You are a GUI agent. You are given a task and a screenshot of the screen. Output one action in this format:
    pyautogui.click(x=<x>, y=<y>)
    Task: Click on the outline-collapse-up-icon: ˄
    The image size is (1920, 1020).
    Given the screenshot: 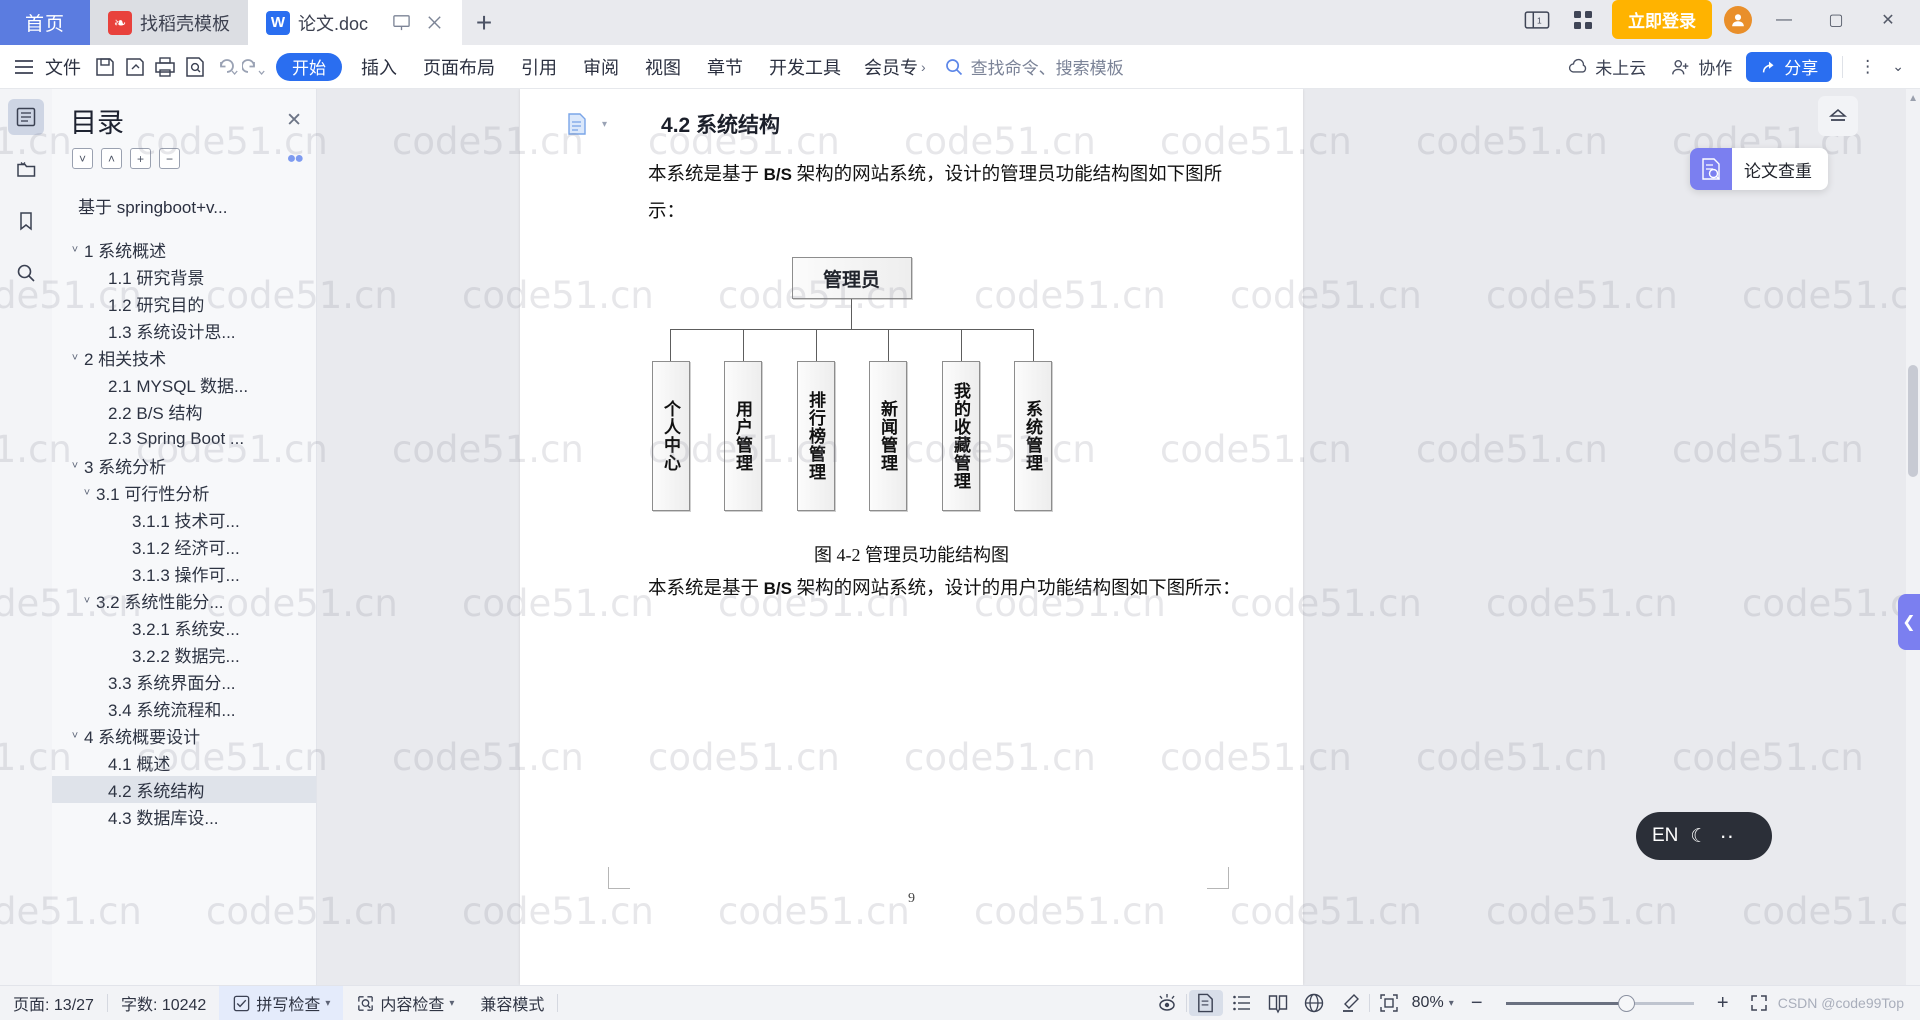 What is the action you would take?
    pyautogui.click(x=111, y=158)
    